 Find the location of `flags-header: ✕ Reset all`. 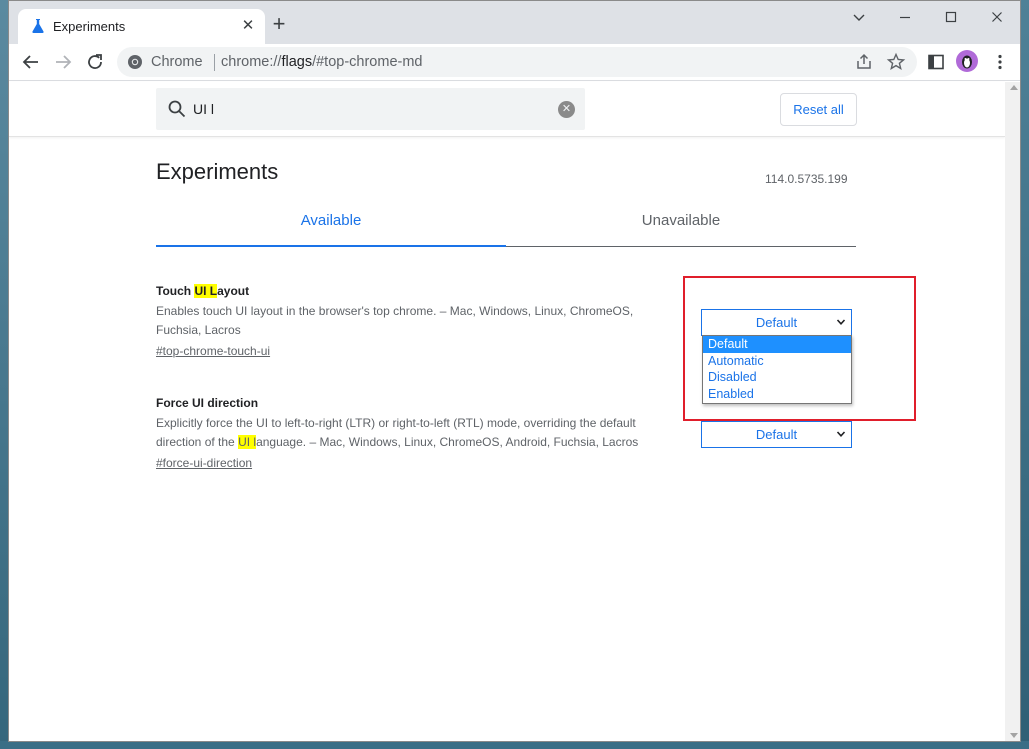

flags-header: ✕ Reset all is located at coordinates (507, 109).